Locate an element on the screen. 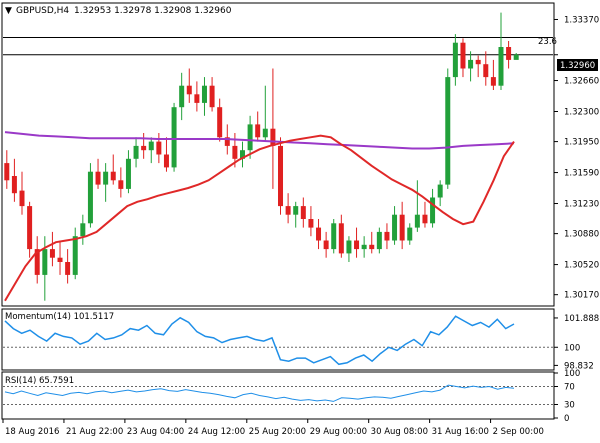  time-tick-label: 31 Aug 16:00 is located at coordinates (460, 432).